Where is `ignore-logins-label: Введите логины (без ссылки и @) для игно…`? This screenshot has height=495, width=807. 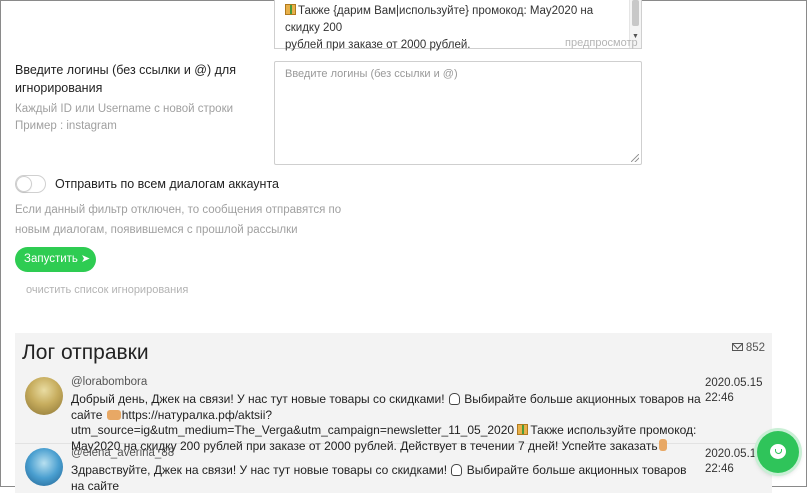 ignore-logins-label: Введите логины (без ссылки и @) для игно… is located at coordinates (125, 79).